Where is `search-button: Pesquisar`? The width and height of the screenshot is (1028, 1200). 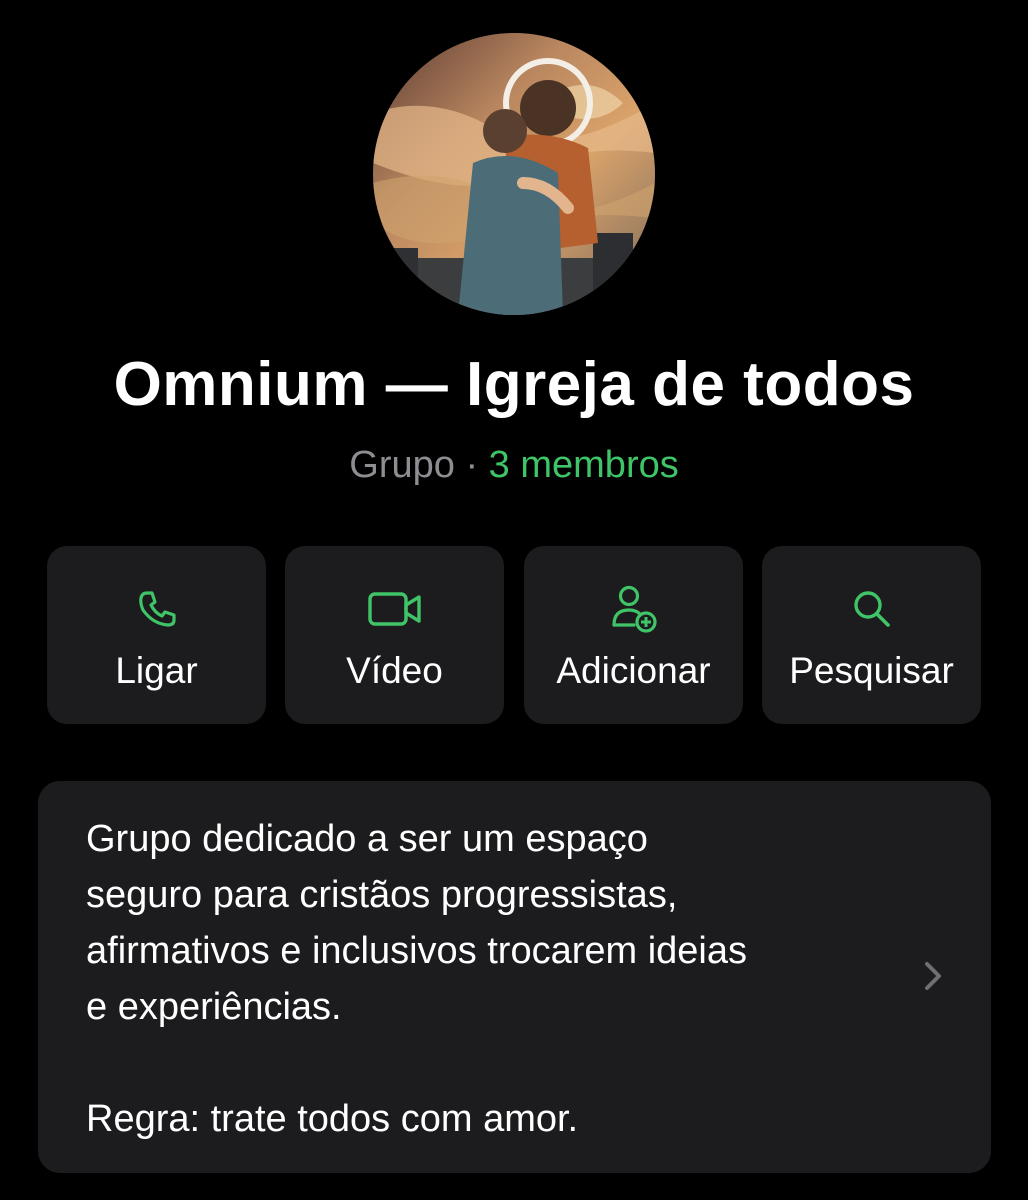 search-button: Pesquisar is located at coordinates (871, 635).